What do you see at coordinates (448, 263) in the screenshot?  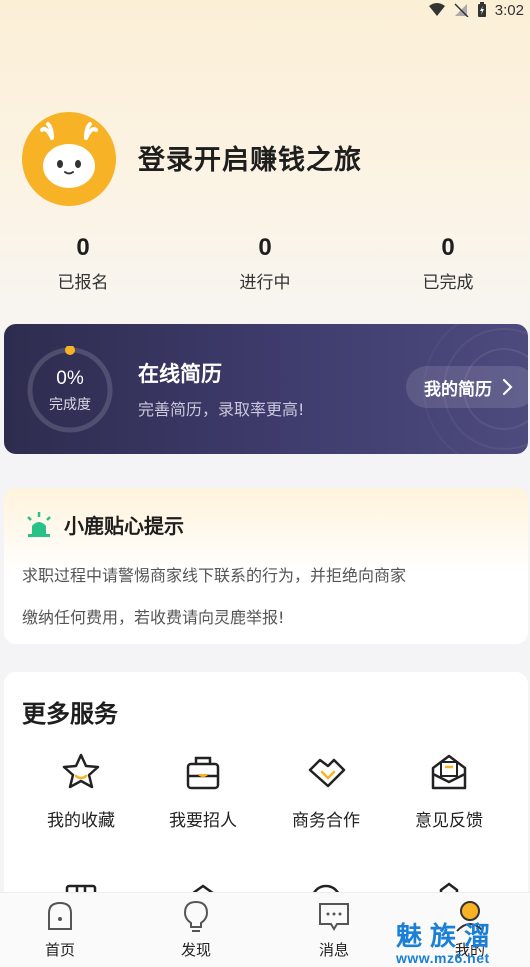 I see `stat-completed: 0 已完成` at bounding box center [448, 263].